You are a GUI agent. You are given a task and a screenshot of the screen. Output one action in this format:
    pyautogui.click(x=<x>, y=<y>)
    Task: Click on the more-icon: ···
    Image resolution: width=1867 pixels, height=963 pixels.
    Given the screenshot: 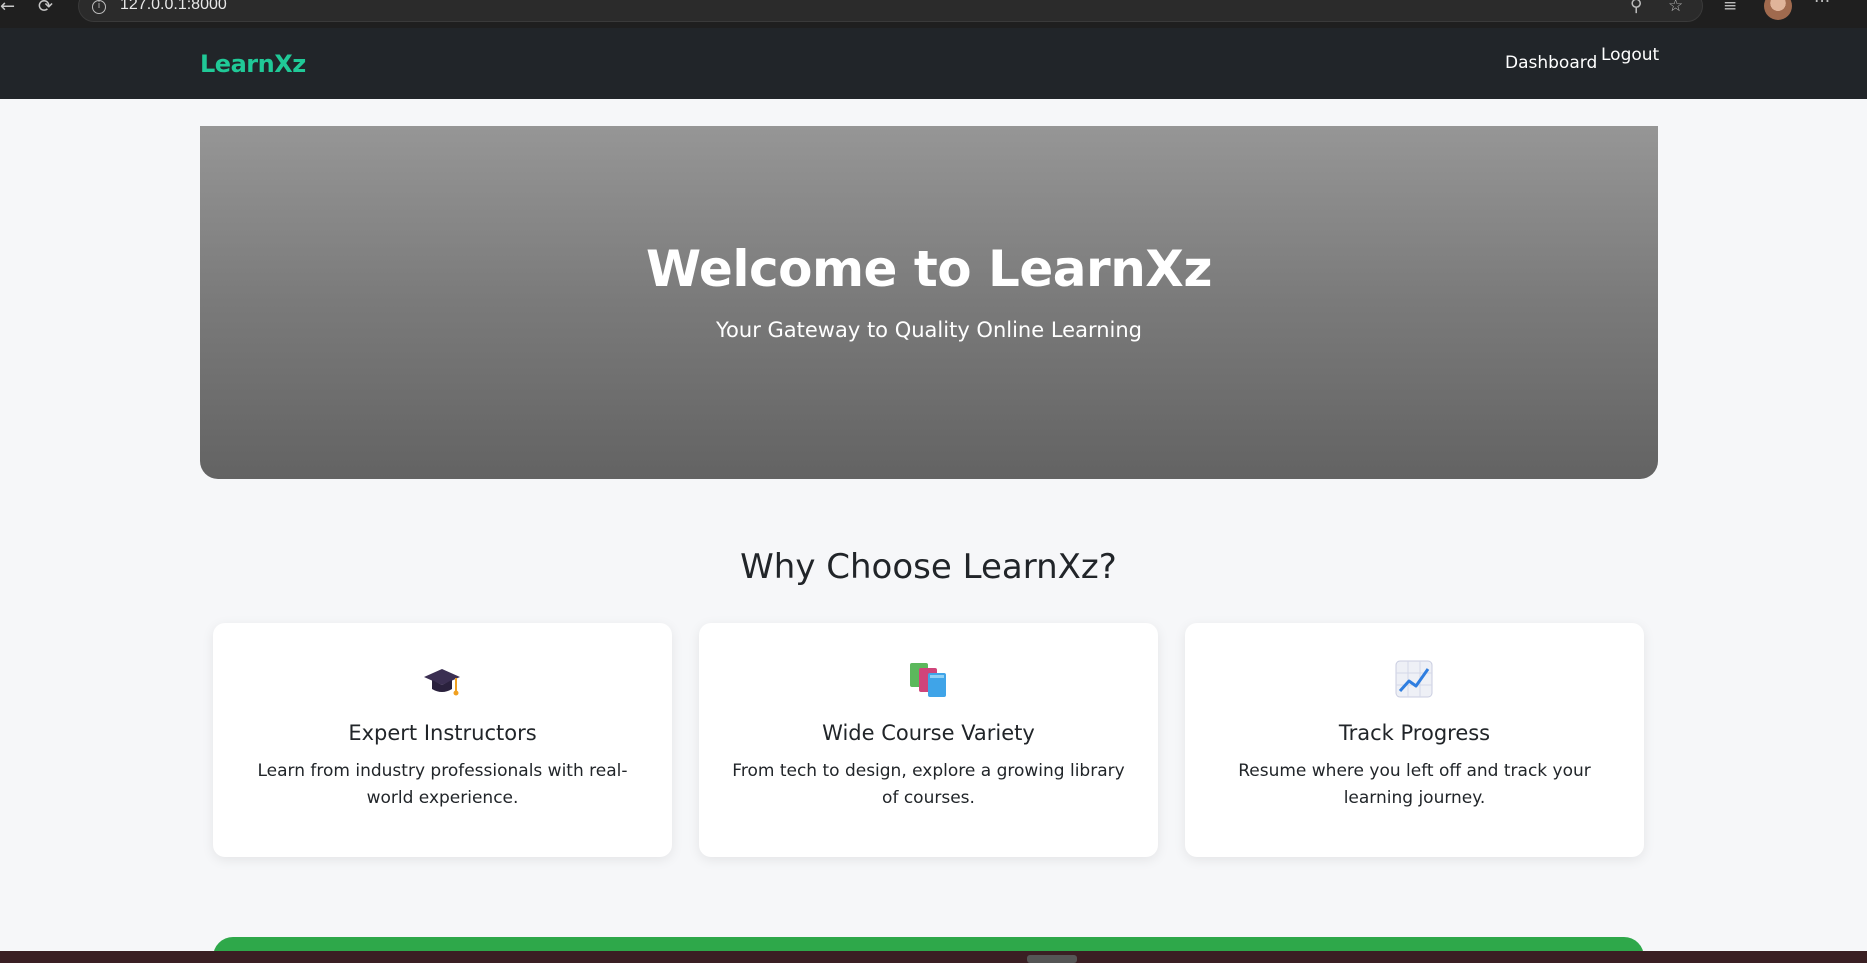 What is the action you would take?
    pyautogui.click(x=1822, y=5)
    